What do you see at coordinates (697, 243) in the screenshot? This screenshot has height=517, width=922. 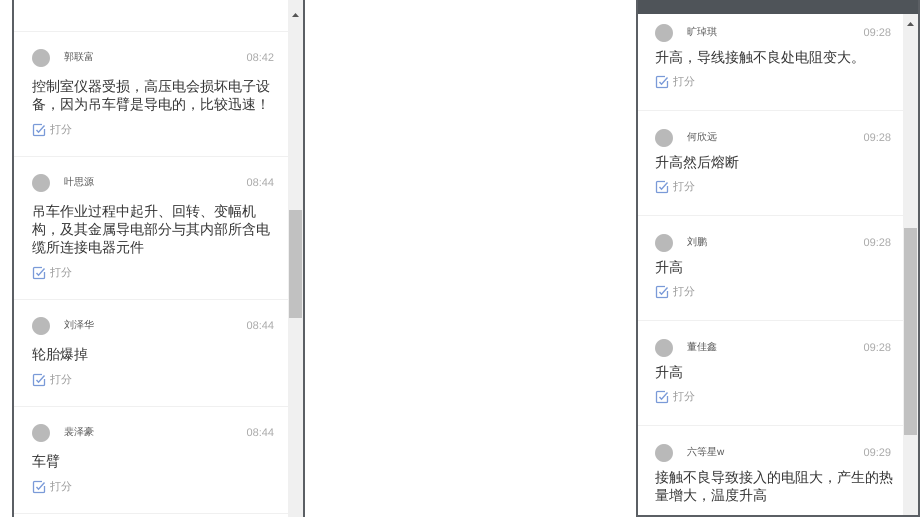 I see `user-name: 刘鹏` at bounding box center [697, 243].